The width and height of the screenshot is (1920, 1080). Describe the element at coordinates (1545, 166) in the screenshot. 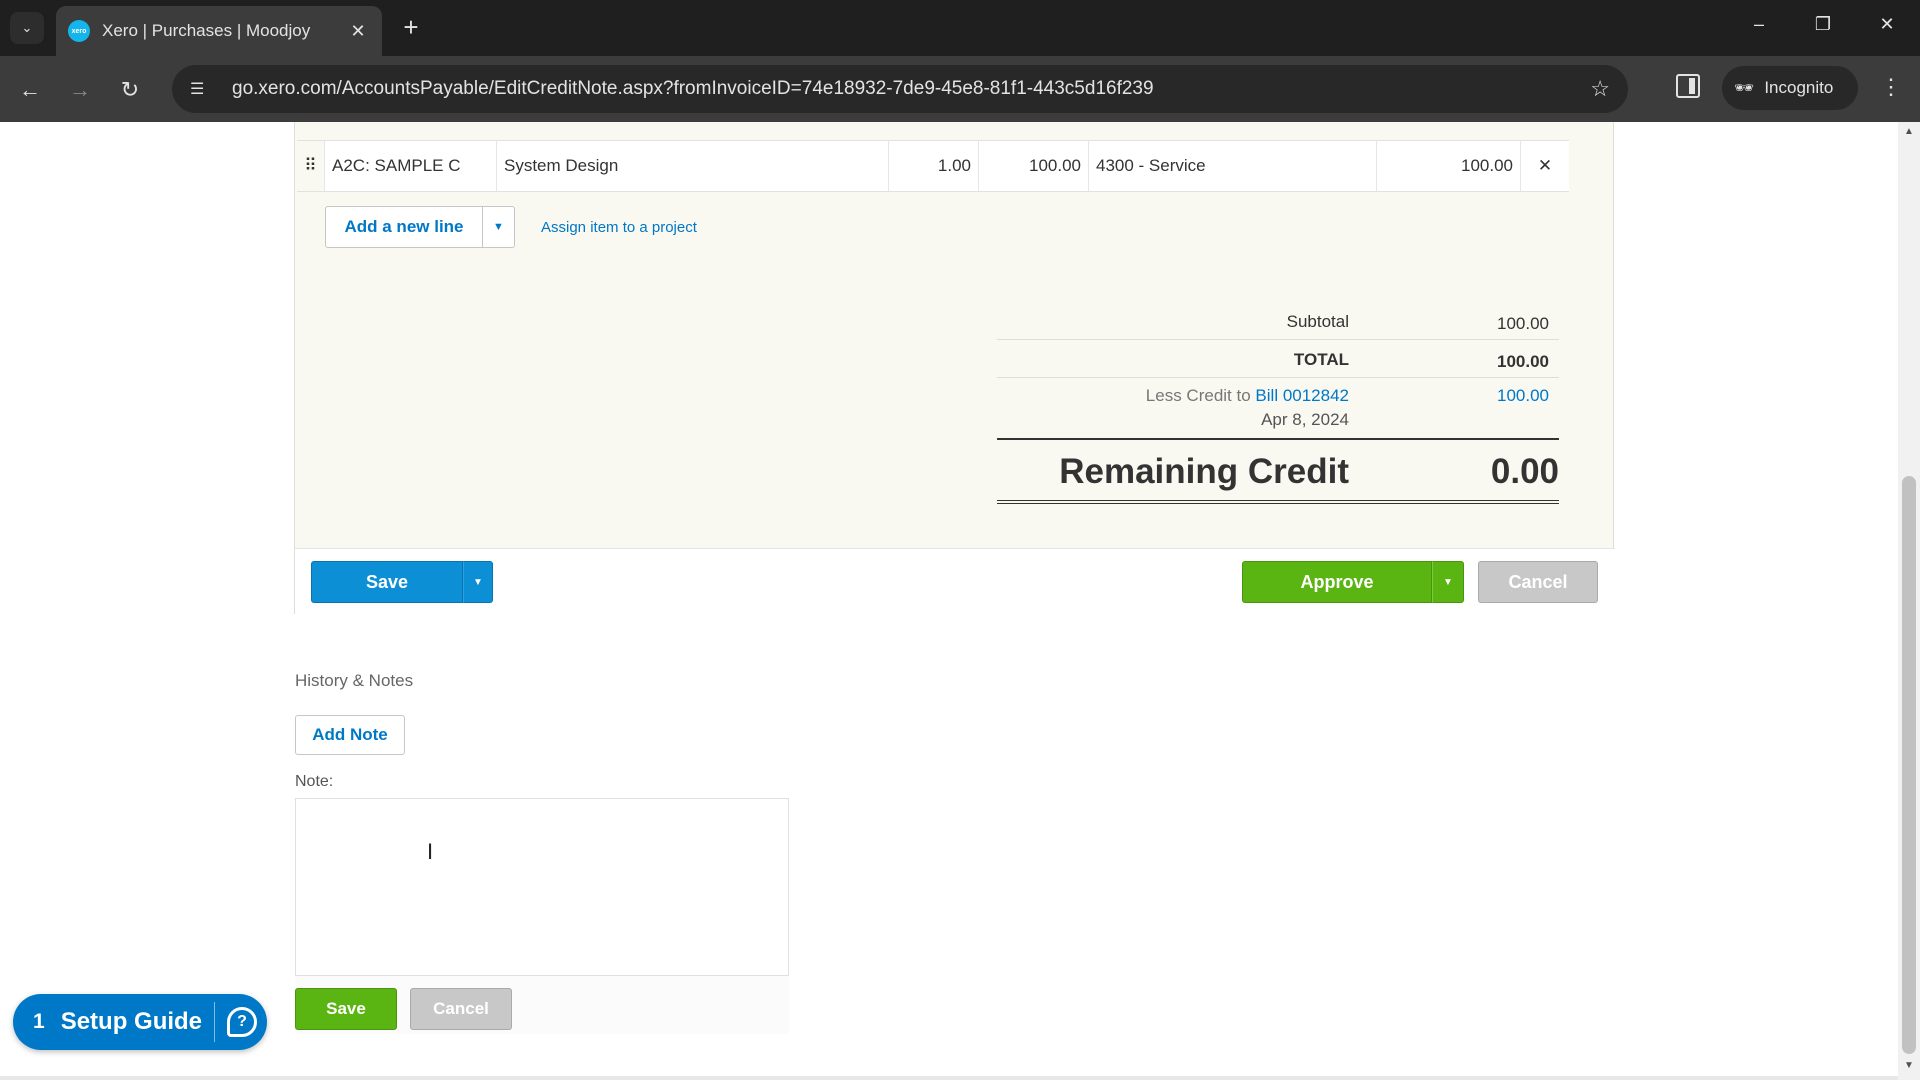

I see `remove-line-icon: ✕` at that location.